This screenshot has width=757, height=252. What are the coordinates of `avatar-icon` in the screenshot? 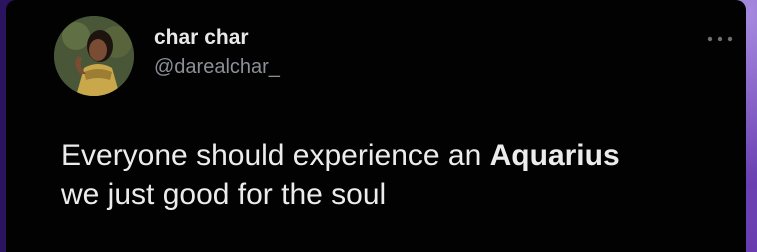 It's located at (94, 56).